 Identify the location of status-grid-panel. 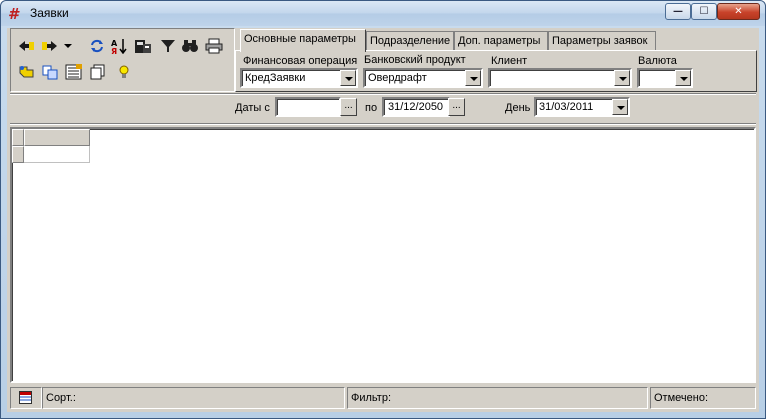
(26, 398).